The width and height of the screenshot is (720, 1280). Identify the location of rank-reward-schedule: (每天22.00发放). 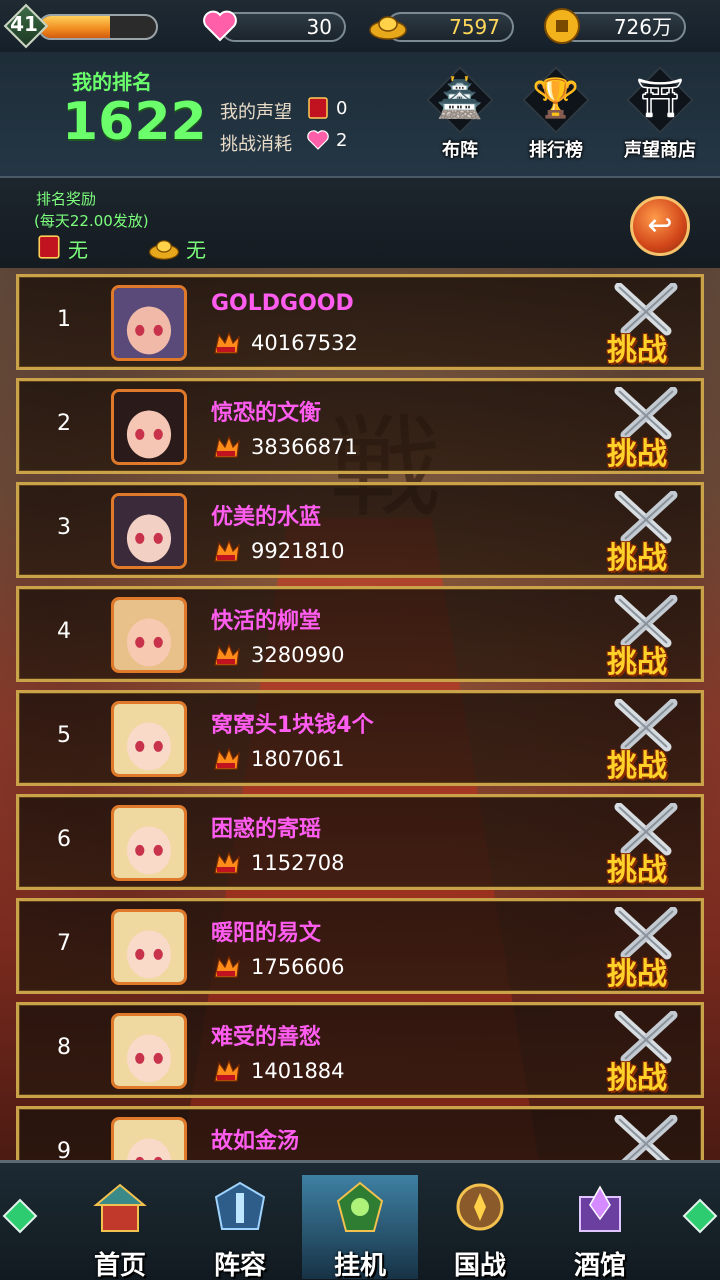
(91, 221).